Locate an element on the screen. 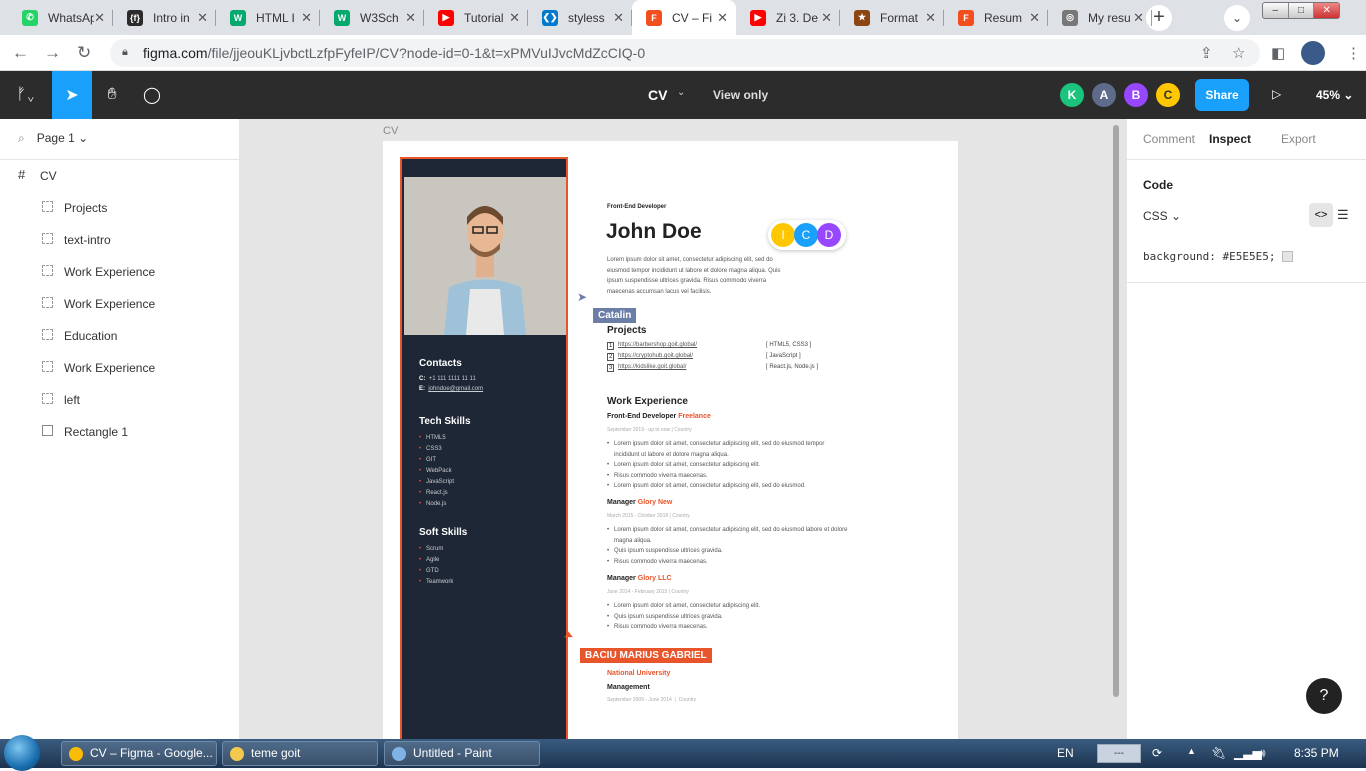 The width and height of the screenshot is (1366, 771). browser-tab: {f} Intro in ✕ is located at coordinates (164, 17).